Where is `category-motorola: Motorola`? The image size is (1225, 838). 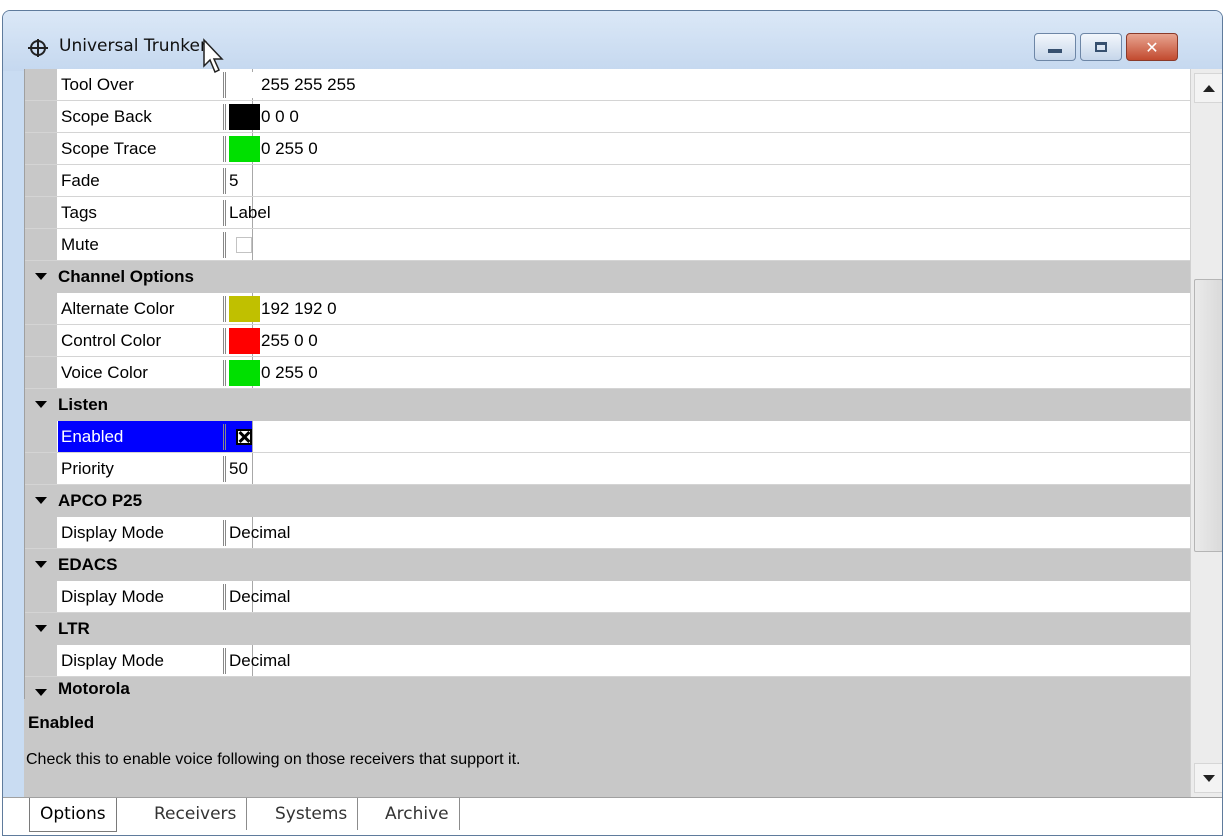
category-motorola: Motorola is located at coordinates (608, 688).